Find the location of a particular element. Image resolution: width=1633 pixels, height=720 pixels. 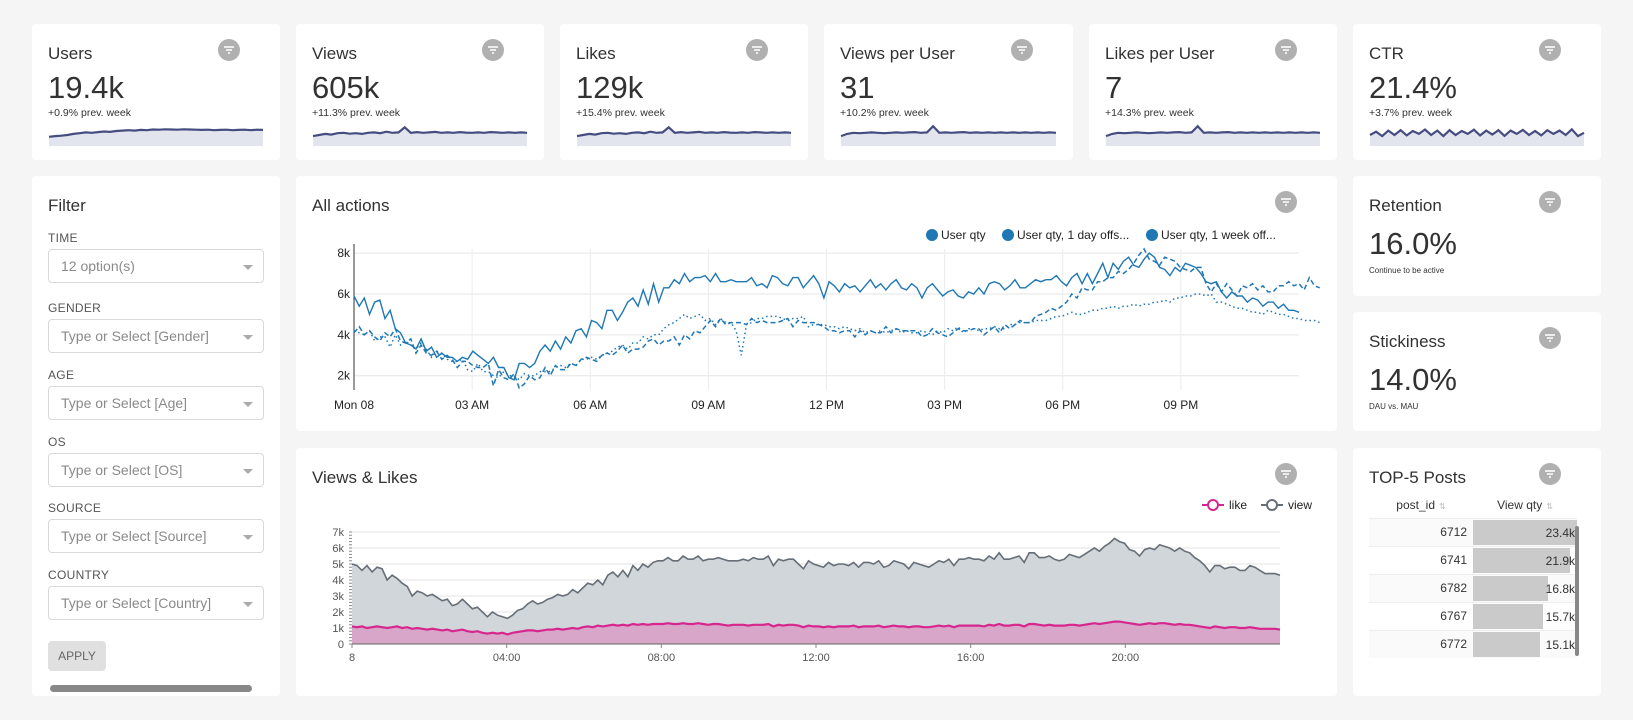

retention-title: Retention is located at coordinates (1405, 205).